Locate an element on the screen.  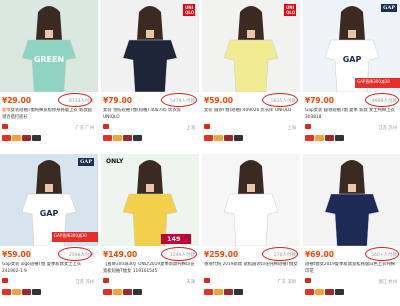
sales-count: 1249人付款 is located at coordinates (182, 255).